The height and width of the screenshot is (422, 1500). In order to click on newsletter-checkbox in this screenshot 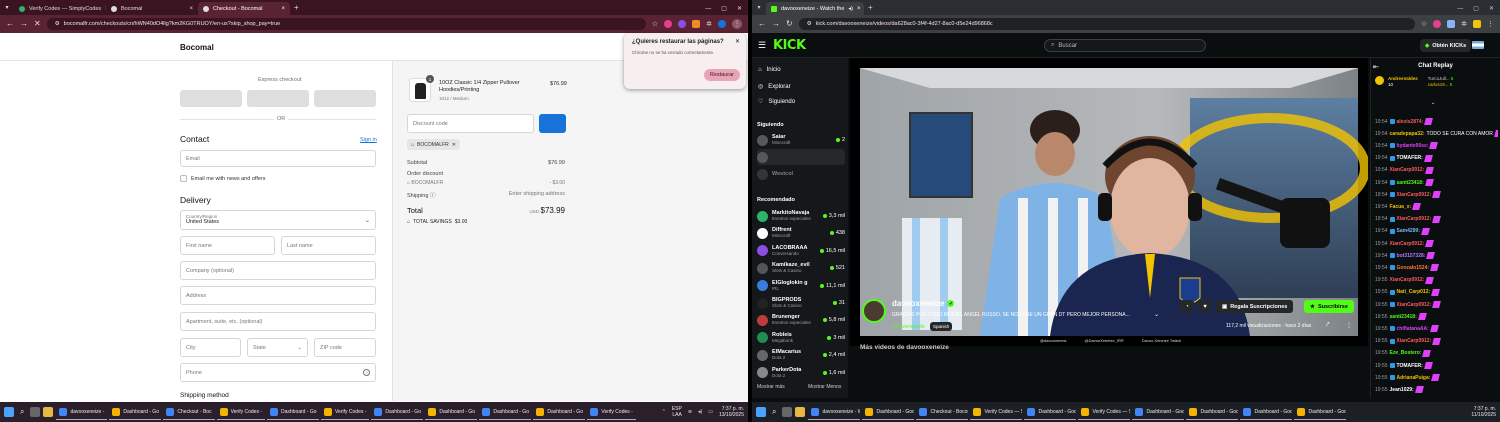, I will do `click(183, 178)`.